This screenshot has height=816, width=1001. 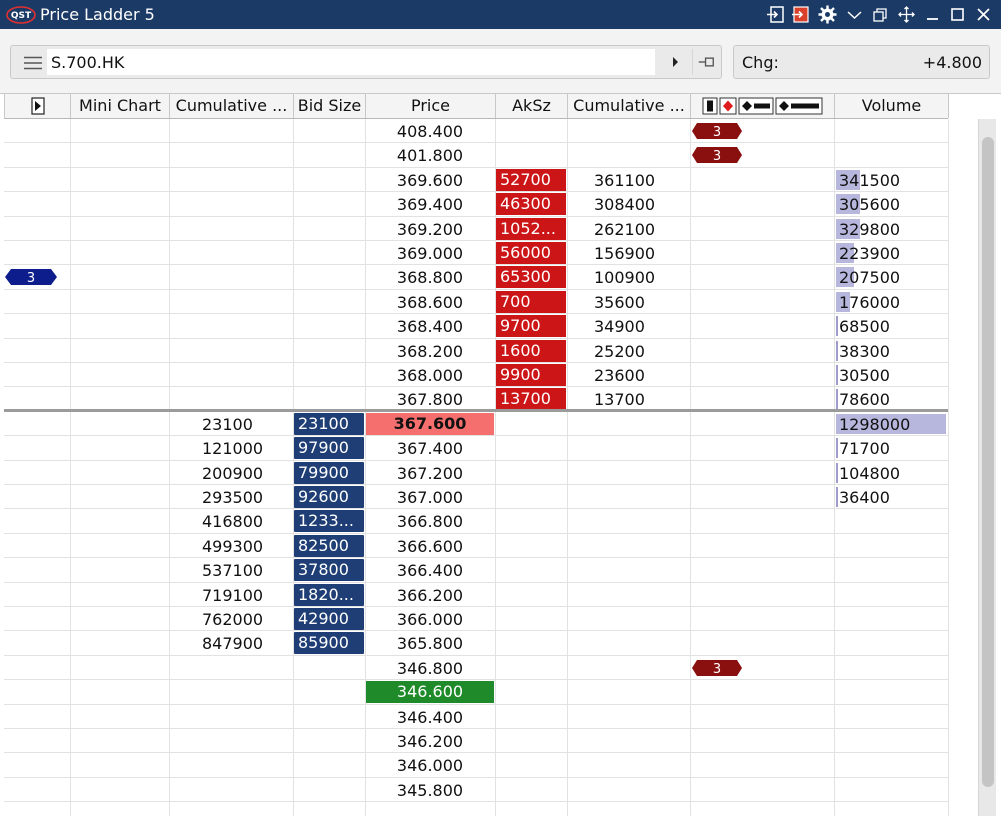 What do you see at coordinates (430, 570) in the screenshot?
I see `price-cell: 366.400` at bounding box center [430, 570].